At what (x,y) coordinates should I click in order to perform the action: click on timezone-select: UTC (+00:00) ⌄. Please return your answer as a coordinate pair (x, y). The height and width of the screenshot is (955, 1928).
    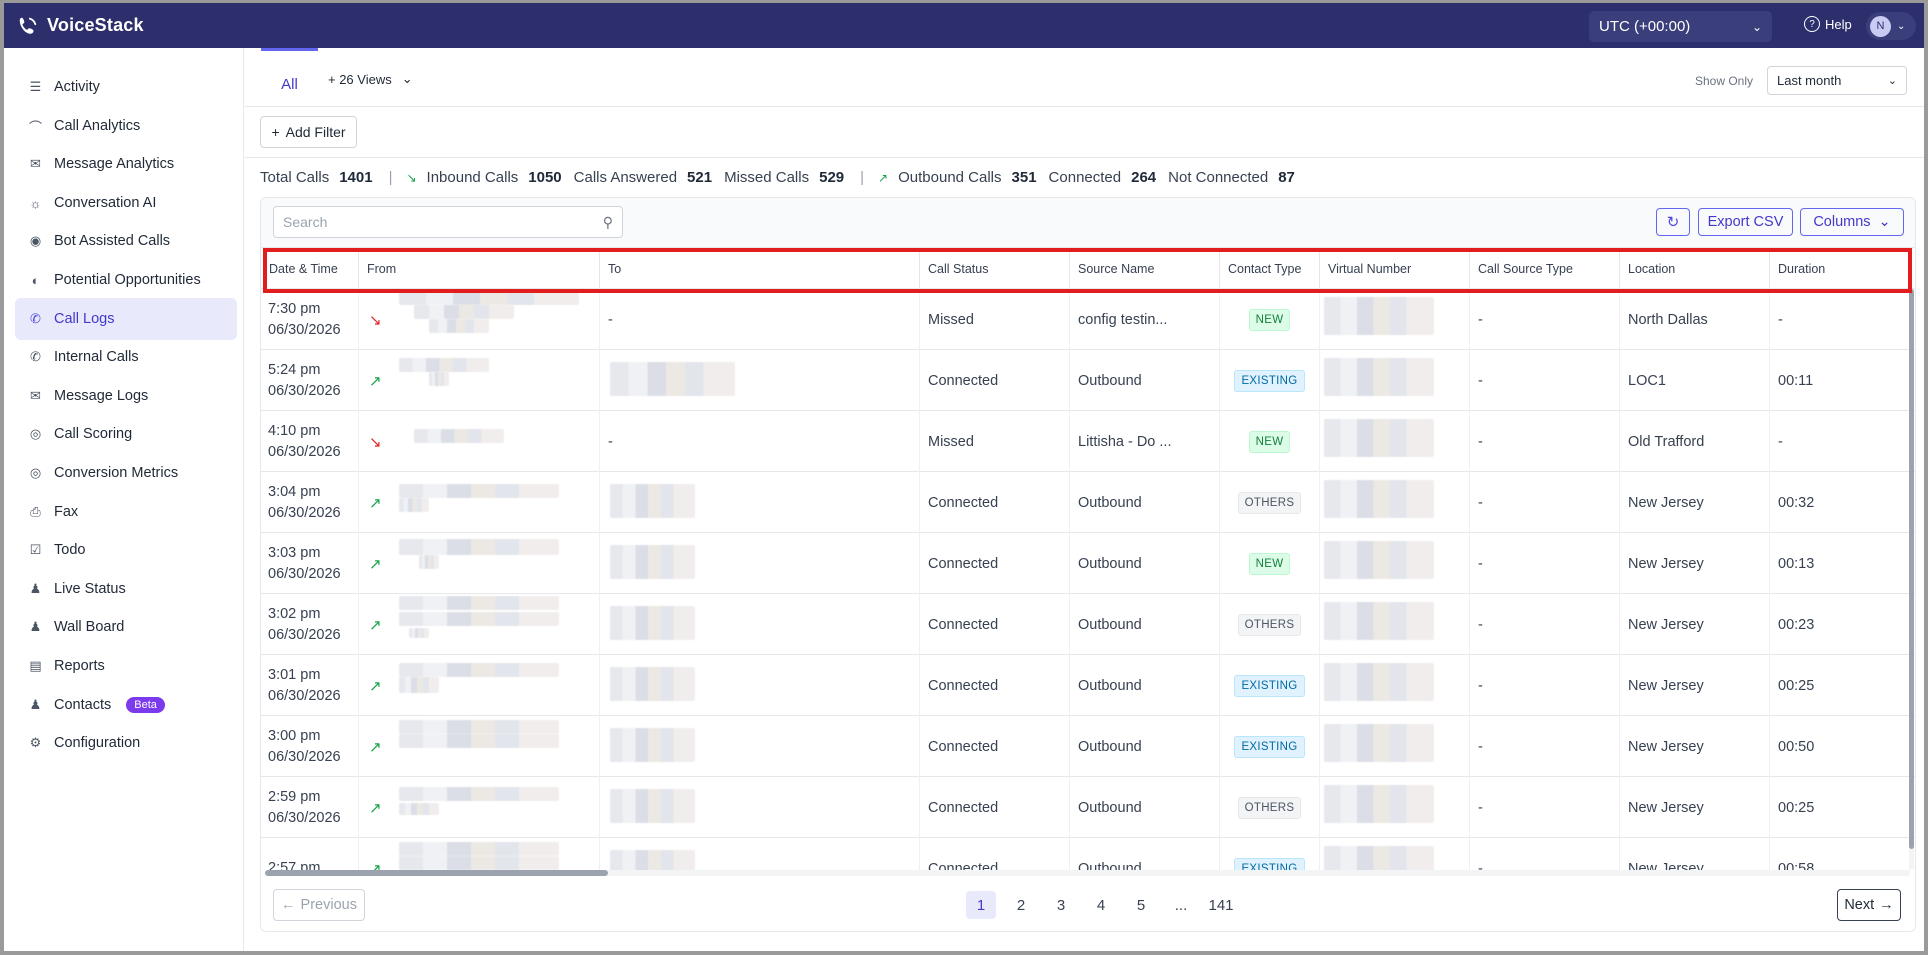
    Looking at the image, I should click on (1680, 26).